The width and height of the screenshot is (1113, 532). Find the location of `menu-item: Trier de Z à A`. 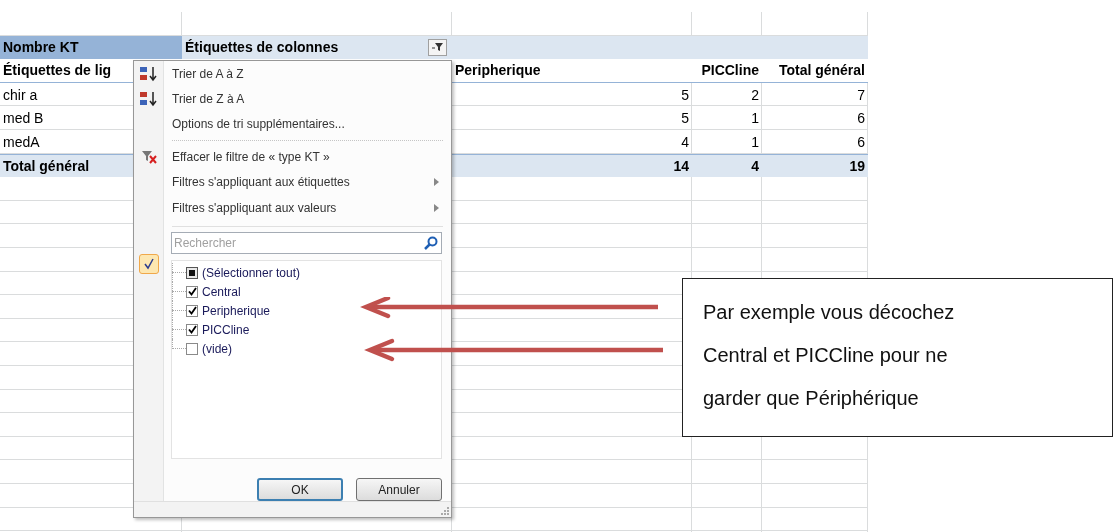

menu-item: Trier de Z à A is located at coordinates (307, 99).